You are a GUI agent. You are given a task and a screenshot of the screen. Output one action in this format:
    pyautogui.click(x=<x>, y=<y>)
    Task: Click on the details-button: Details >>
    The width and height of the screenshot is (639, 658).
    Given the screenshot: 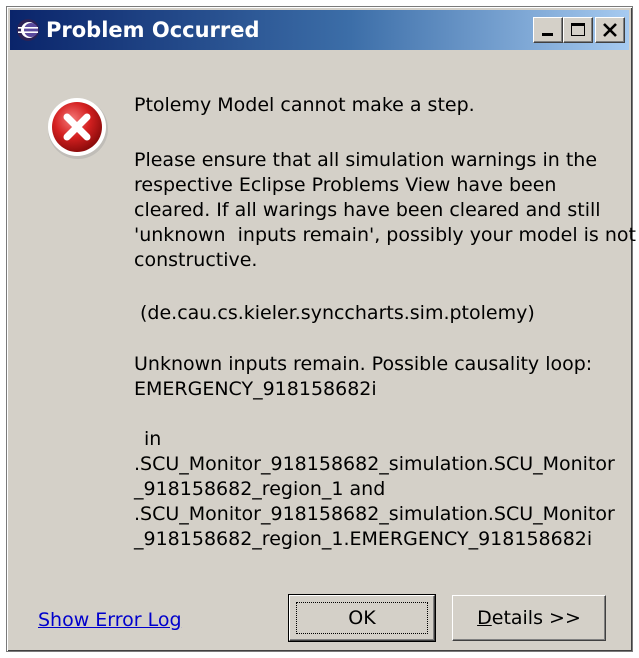 What is the action you would take?
    pyautogui.click(x=529, y=618)
    